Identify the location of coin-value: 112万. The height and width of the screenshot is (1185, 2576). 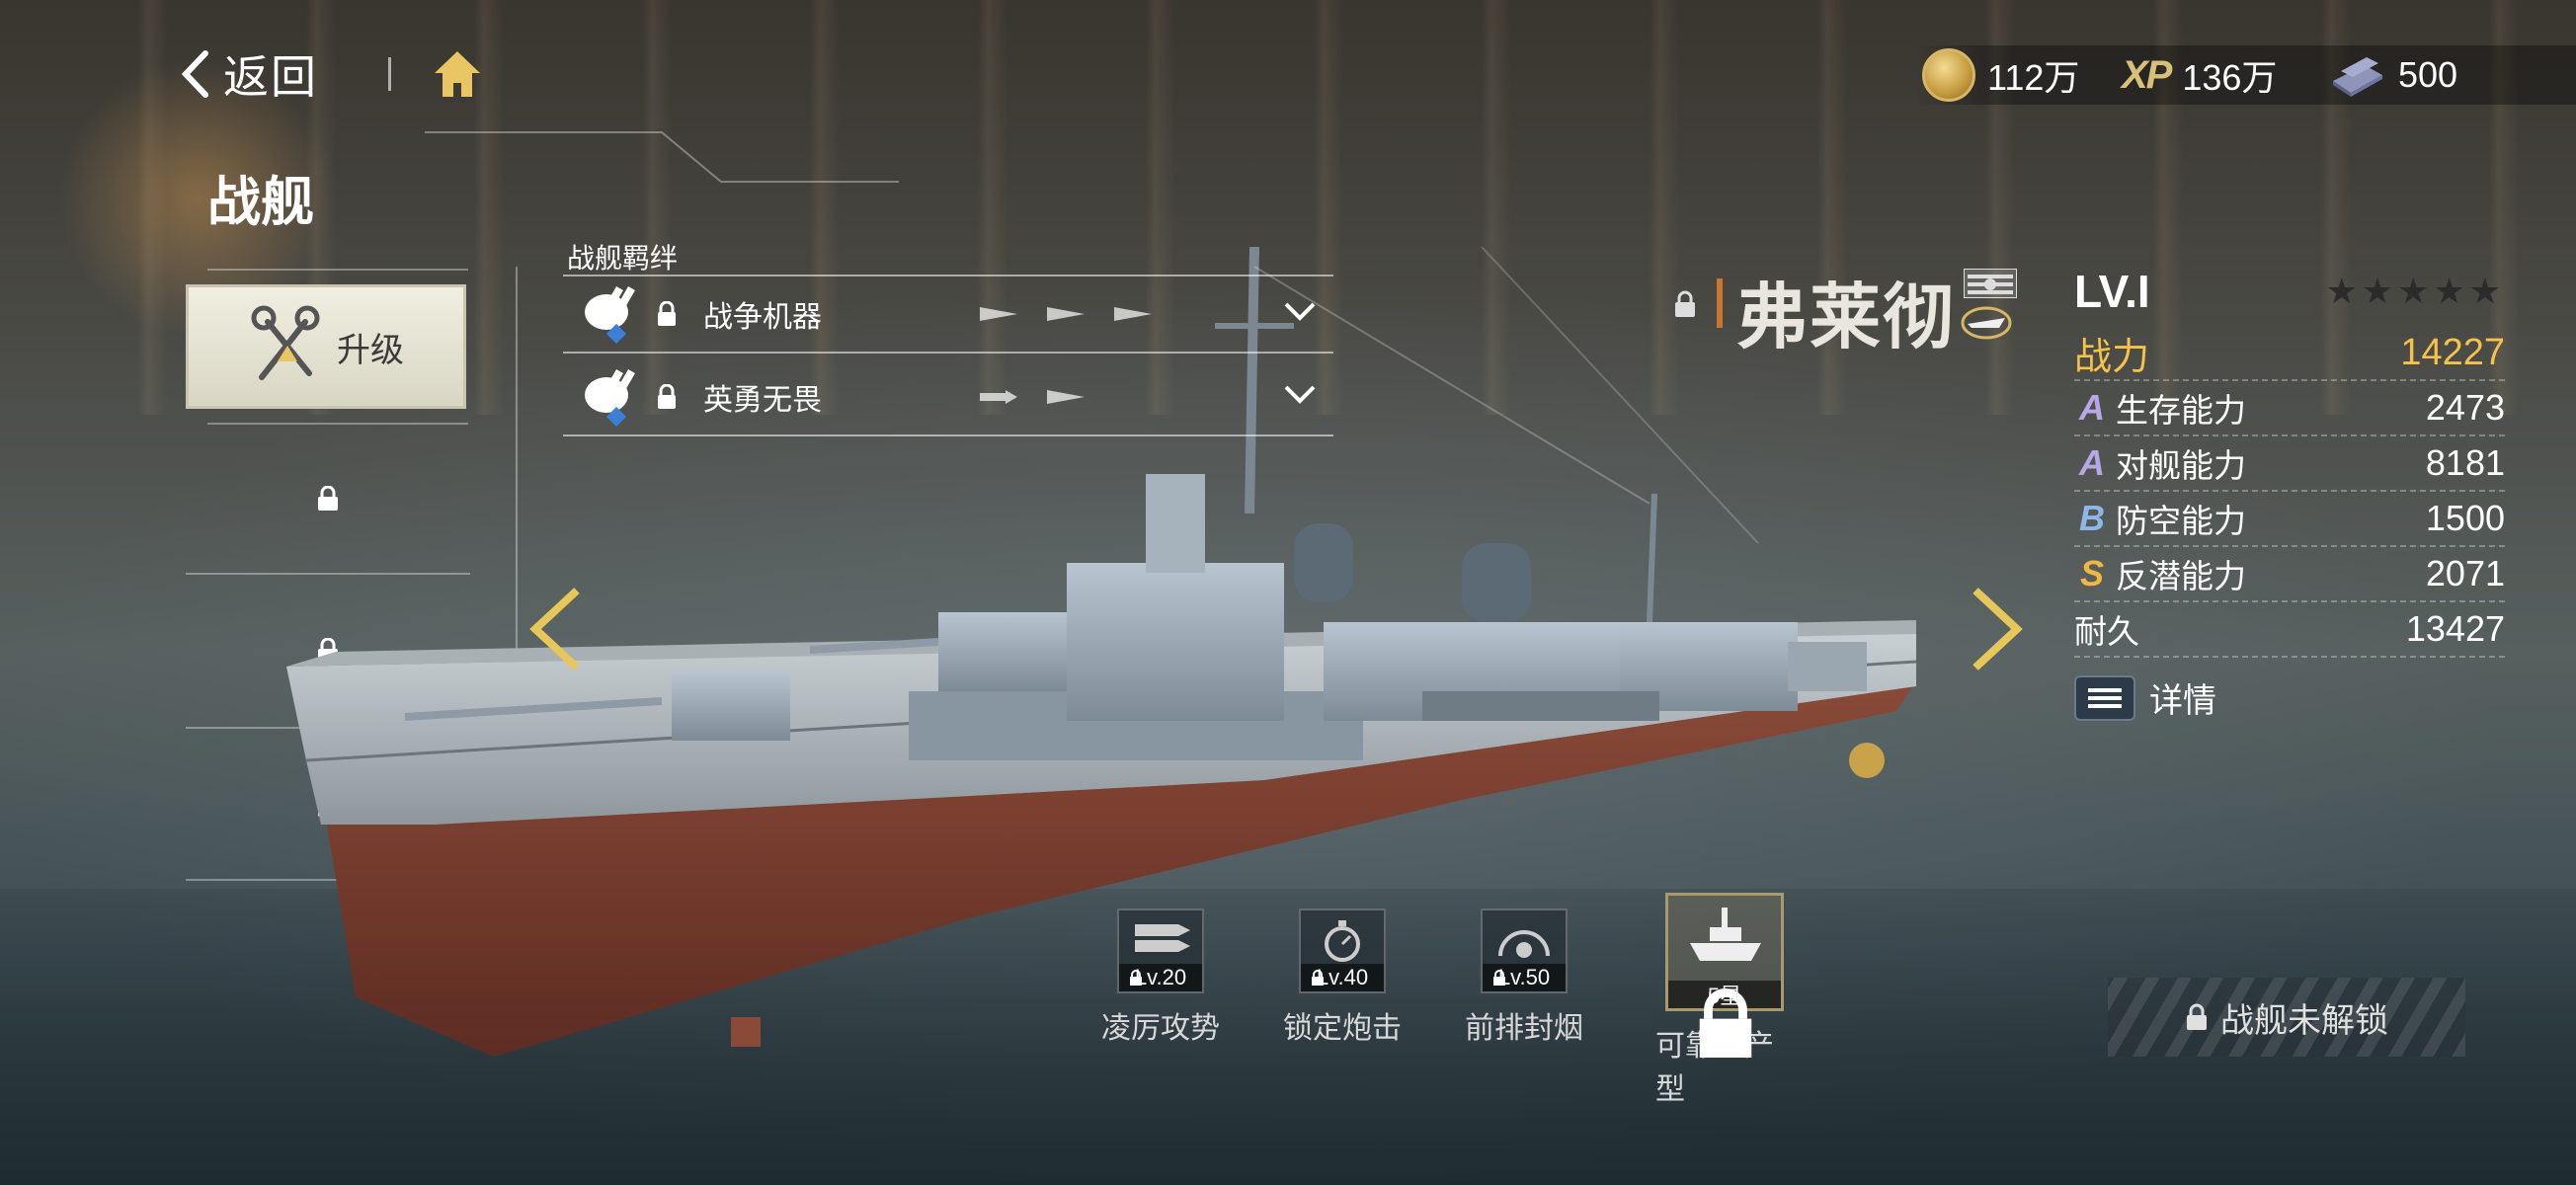
(2033, 78).